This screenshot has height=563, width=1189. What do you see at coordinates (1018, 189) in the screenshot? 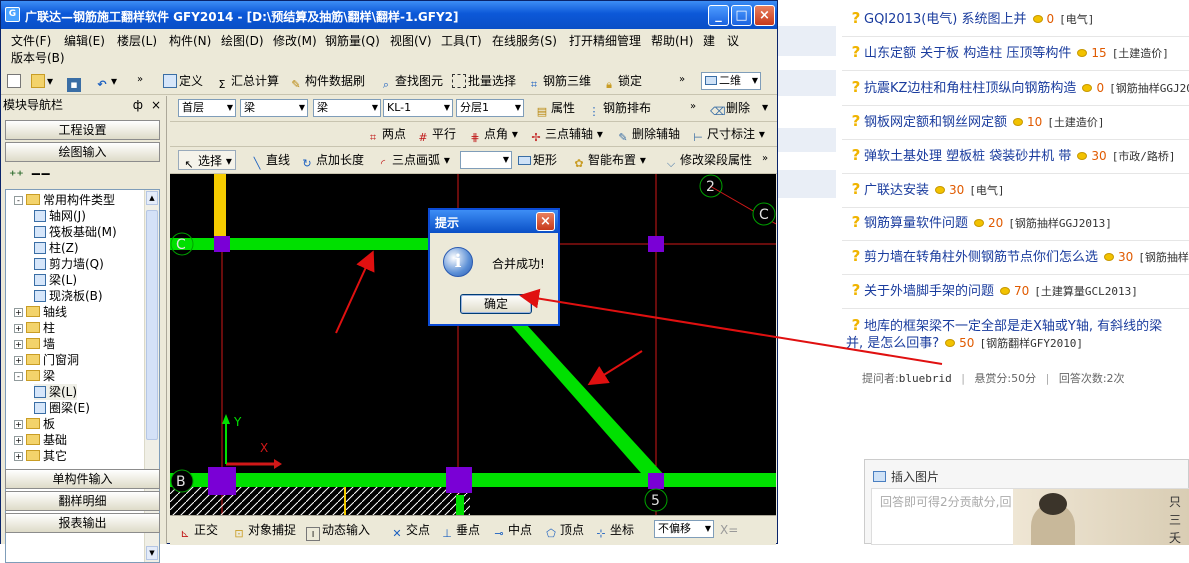
I see `question-list-item: ? 广联达安装 30 [电气]` at bounding box center [1018, 189].